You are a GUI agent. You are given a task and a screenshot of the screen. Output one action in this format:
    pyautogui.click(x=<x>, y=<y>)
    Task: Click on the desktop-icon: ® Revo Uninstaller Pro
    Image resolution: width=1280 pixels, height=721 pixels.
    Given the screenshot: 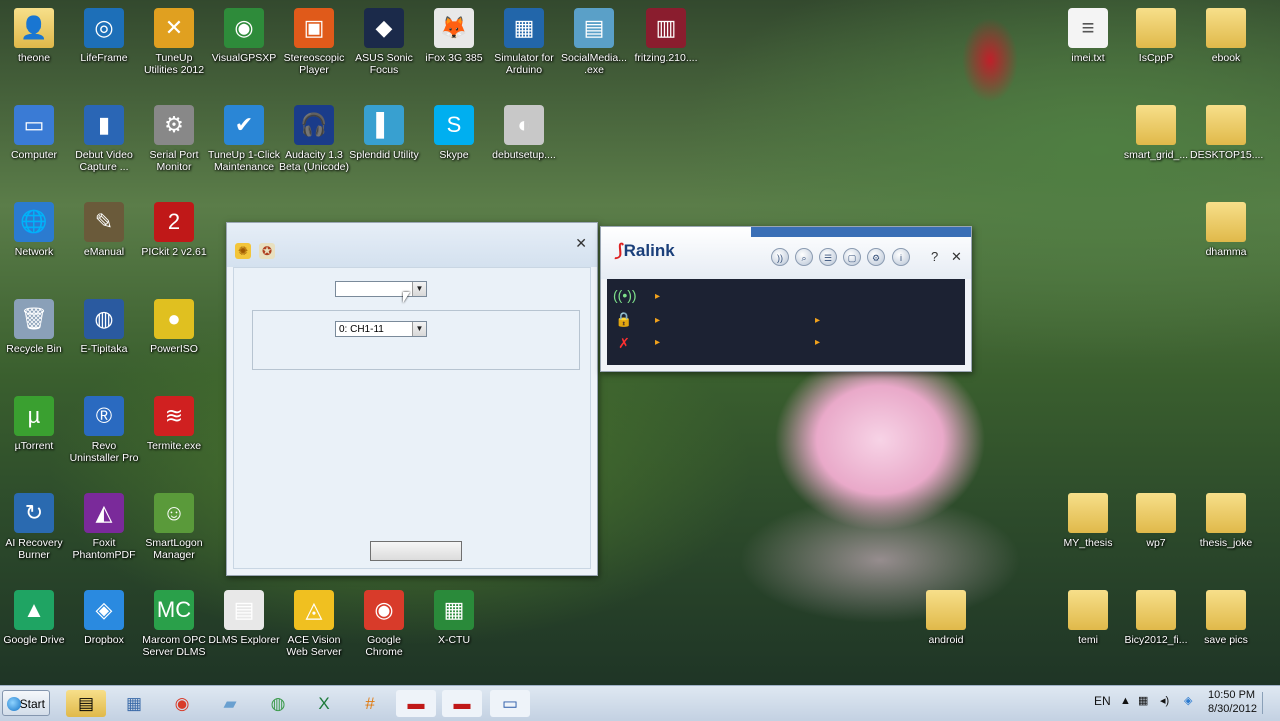 What is the action you would take?
    pyautogui.click(x=104, y=430)
    